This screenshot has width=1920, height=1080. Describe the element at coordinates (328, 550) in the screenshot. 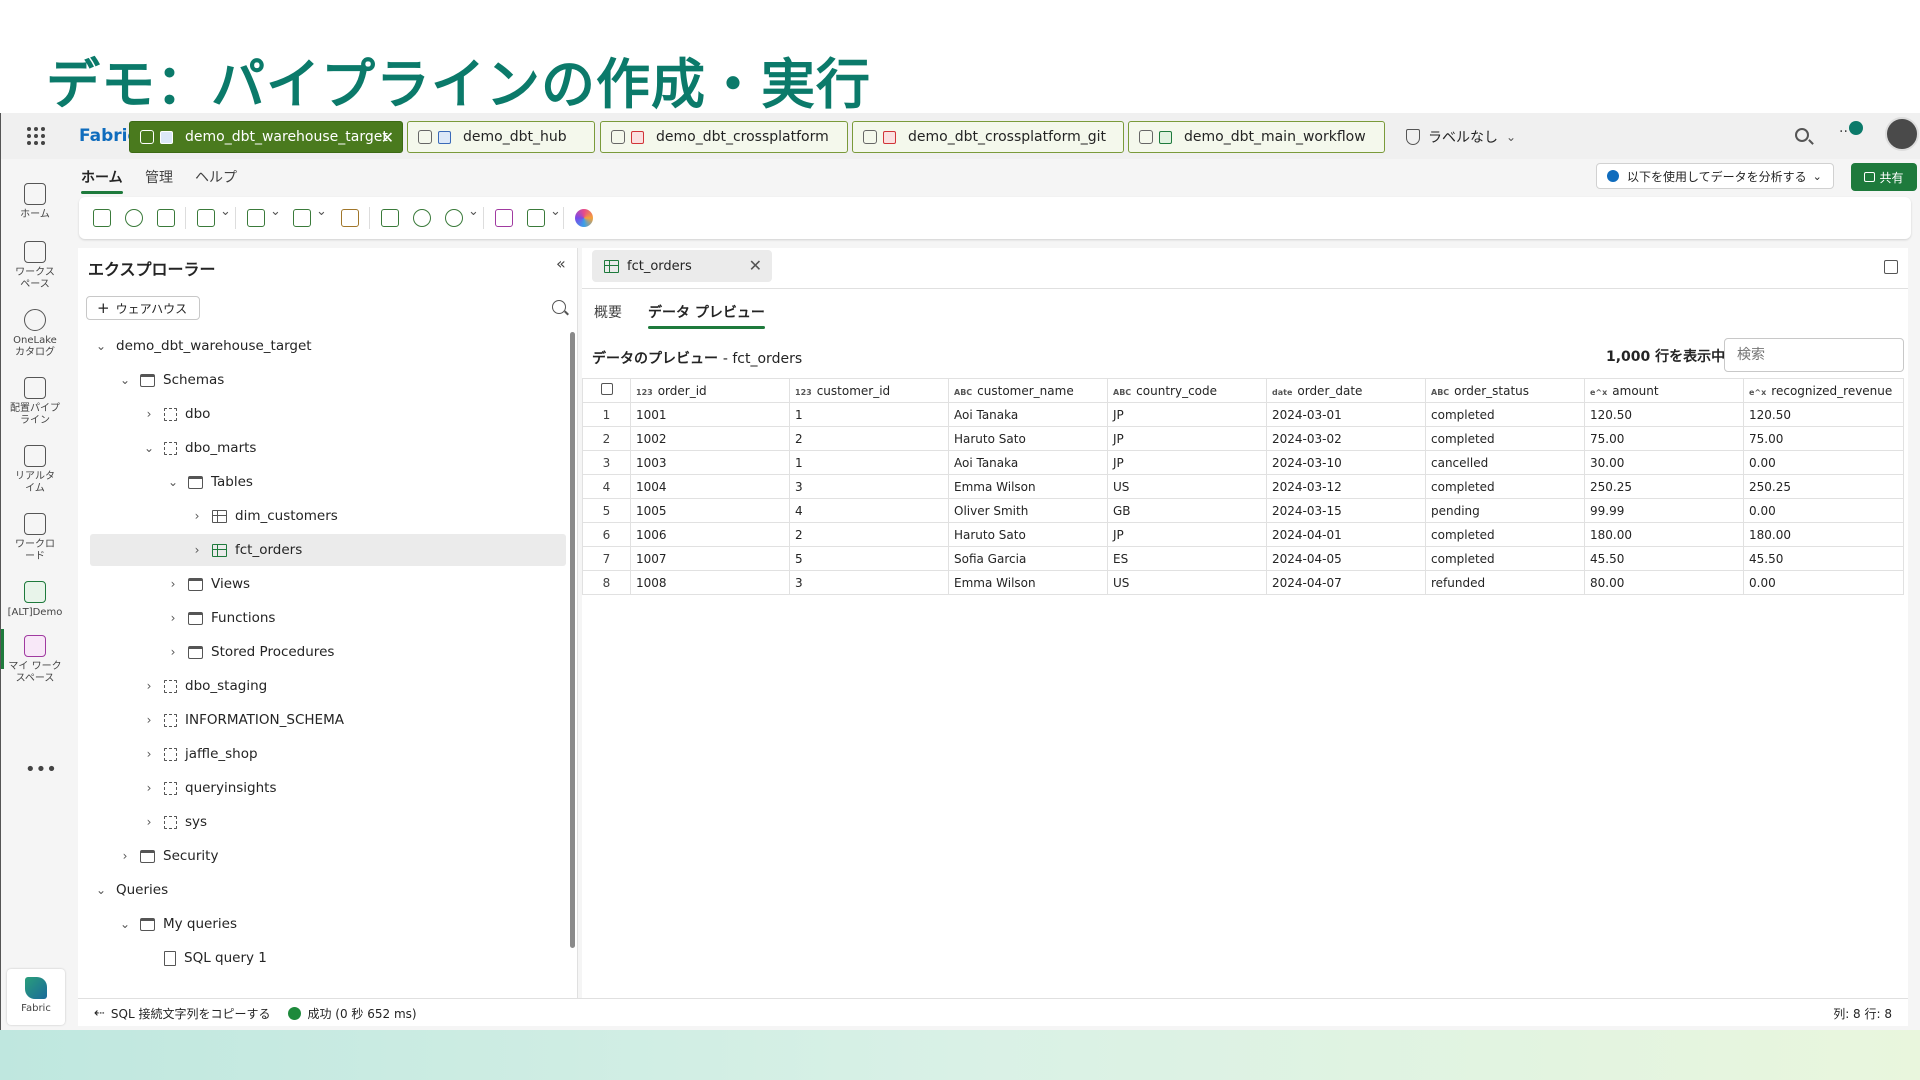

I see `tree-item-fct-orders: › fct_orders` at that location.